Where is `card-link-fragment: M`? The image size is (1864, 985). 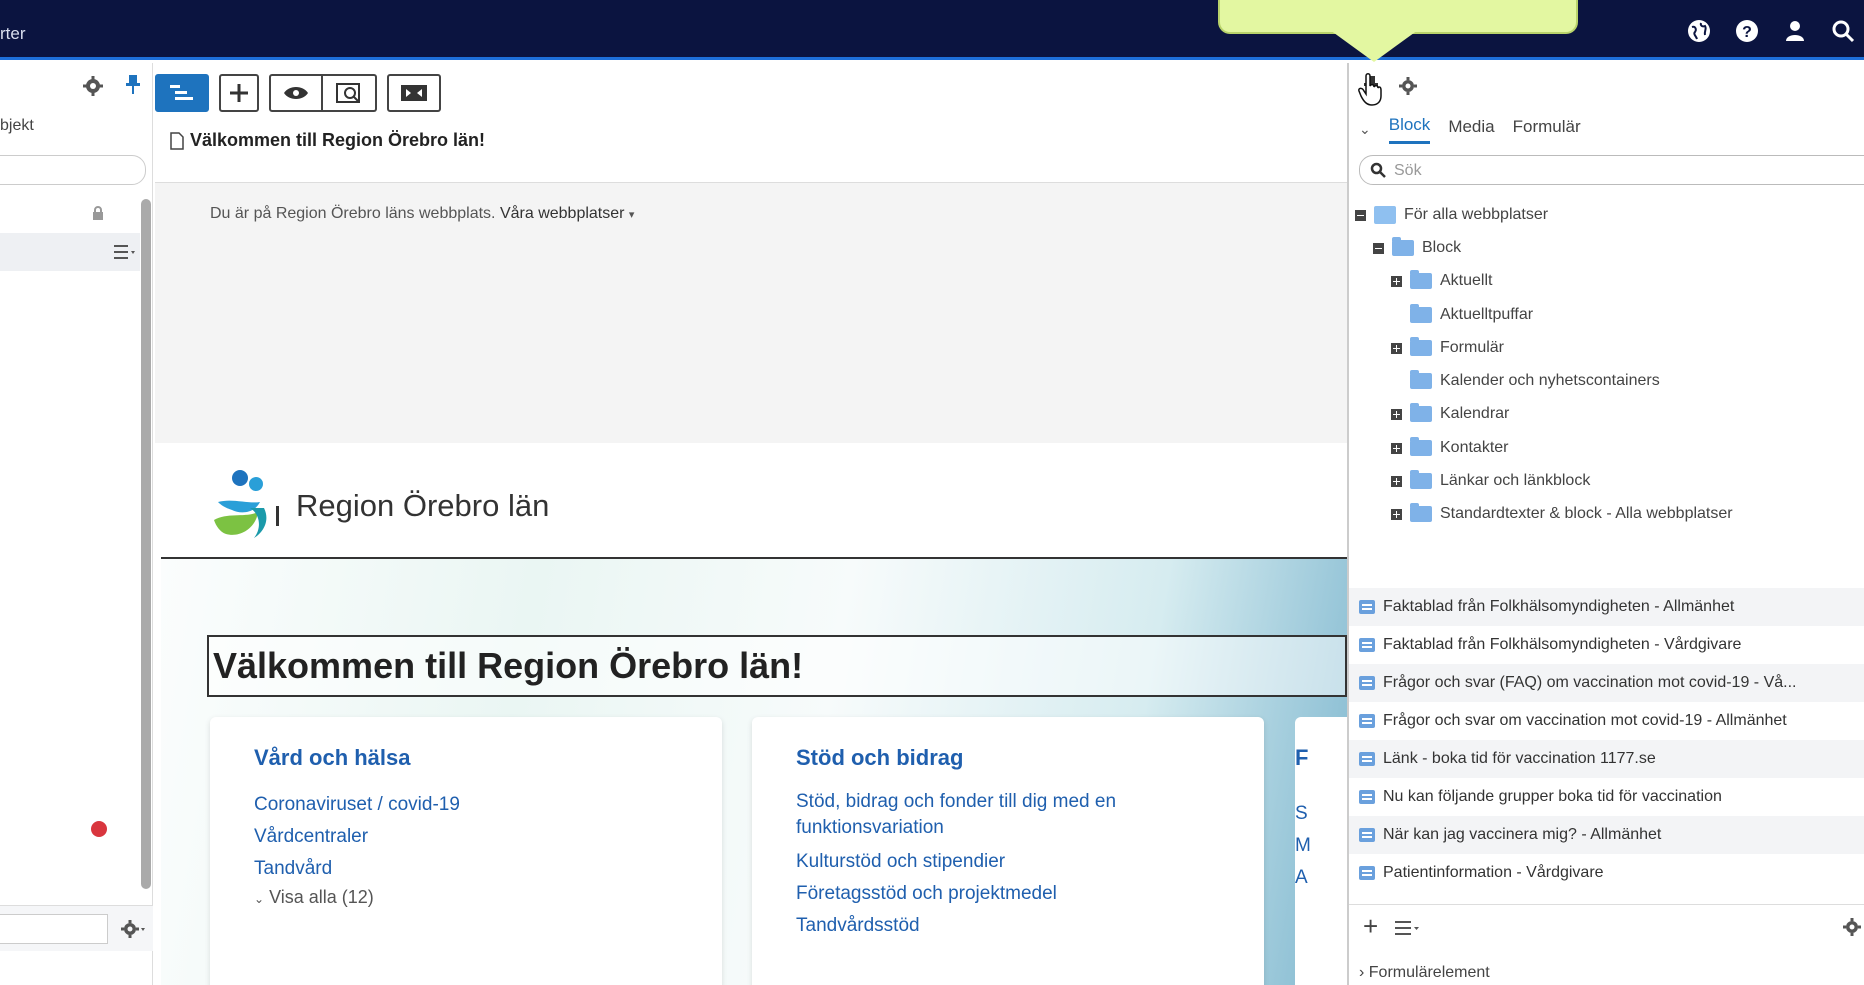 card-link-fragment: M is located at coordinates (1303, 846).